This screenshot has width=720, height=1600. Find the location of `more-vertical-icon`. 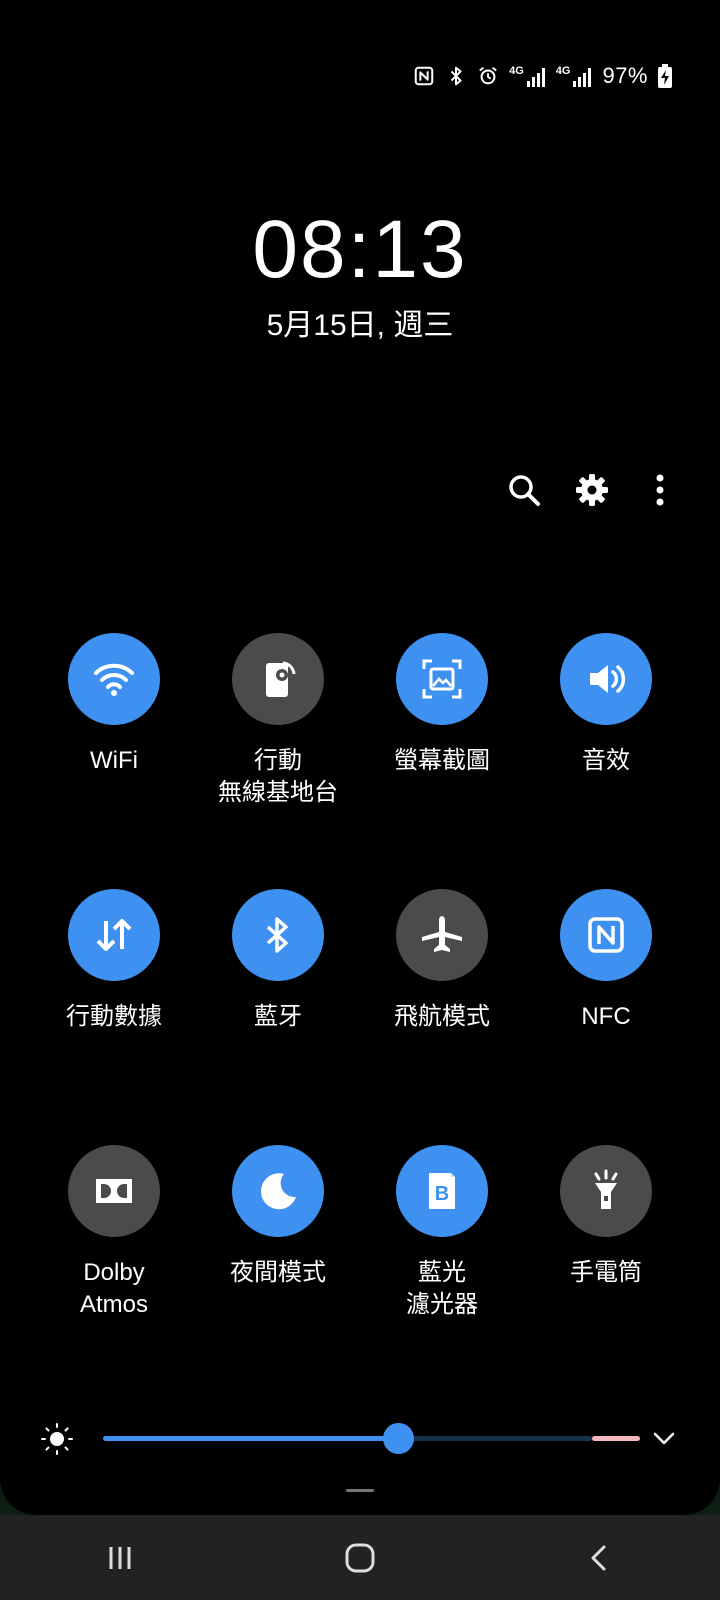

more-vertical-icon is located at coordinates (660, 490).